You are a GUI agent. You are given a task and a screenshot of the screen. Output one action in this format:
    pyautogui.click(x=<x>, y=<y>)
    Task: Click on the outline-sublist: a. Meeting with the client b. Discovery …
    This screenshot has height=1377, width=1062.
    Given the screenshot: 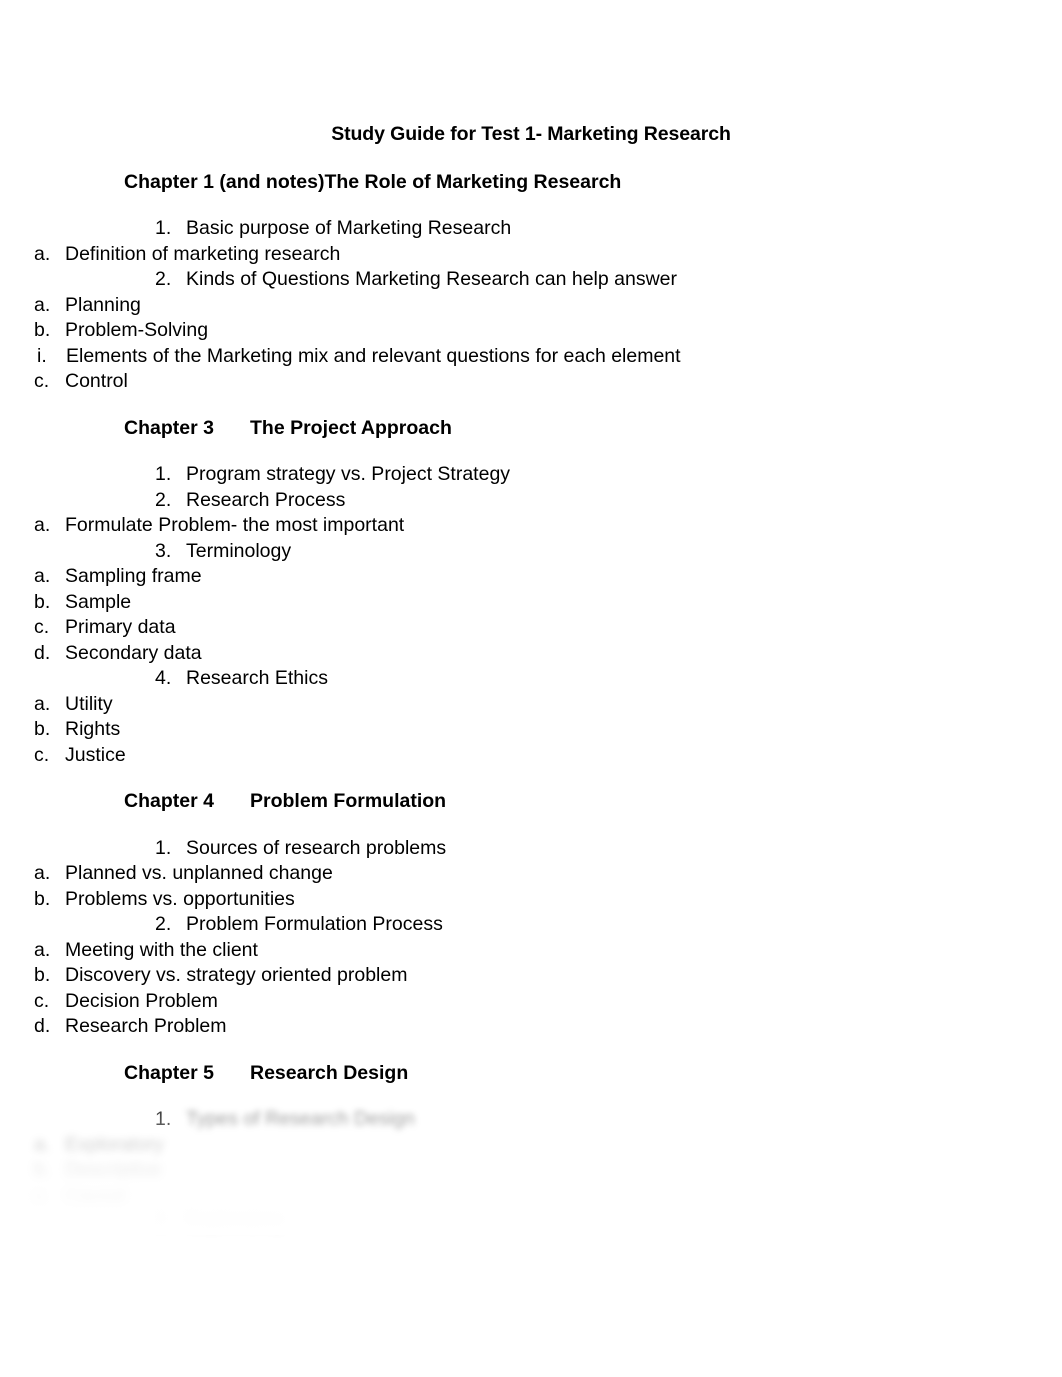 What is the action you would take?
    pyautogui.click(x=531, y=989)
    